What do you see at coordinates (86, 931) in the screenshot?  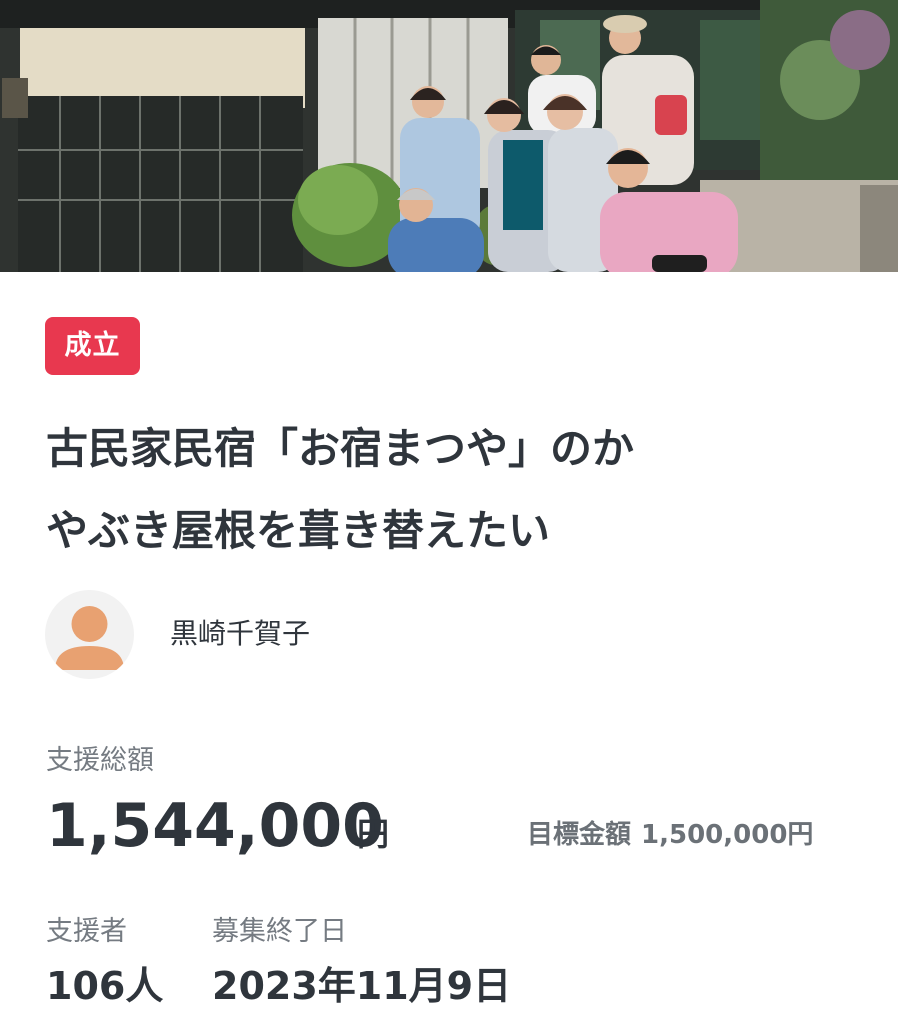 I see `supporters-label: 支援者` at bounding box center [86, 931].